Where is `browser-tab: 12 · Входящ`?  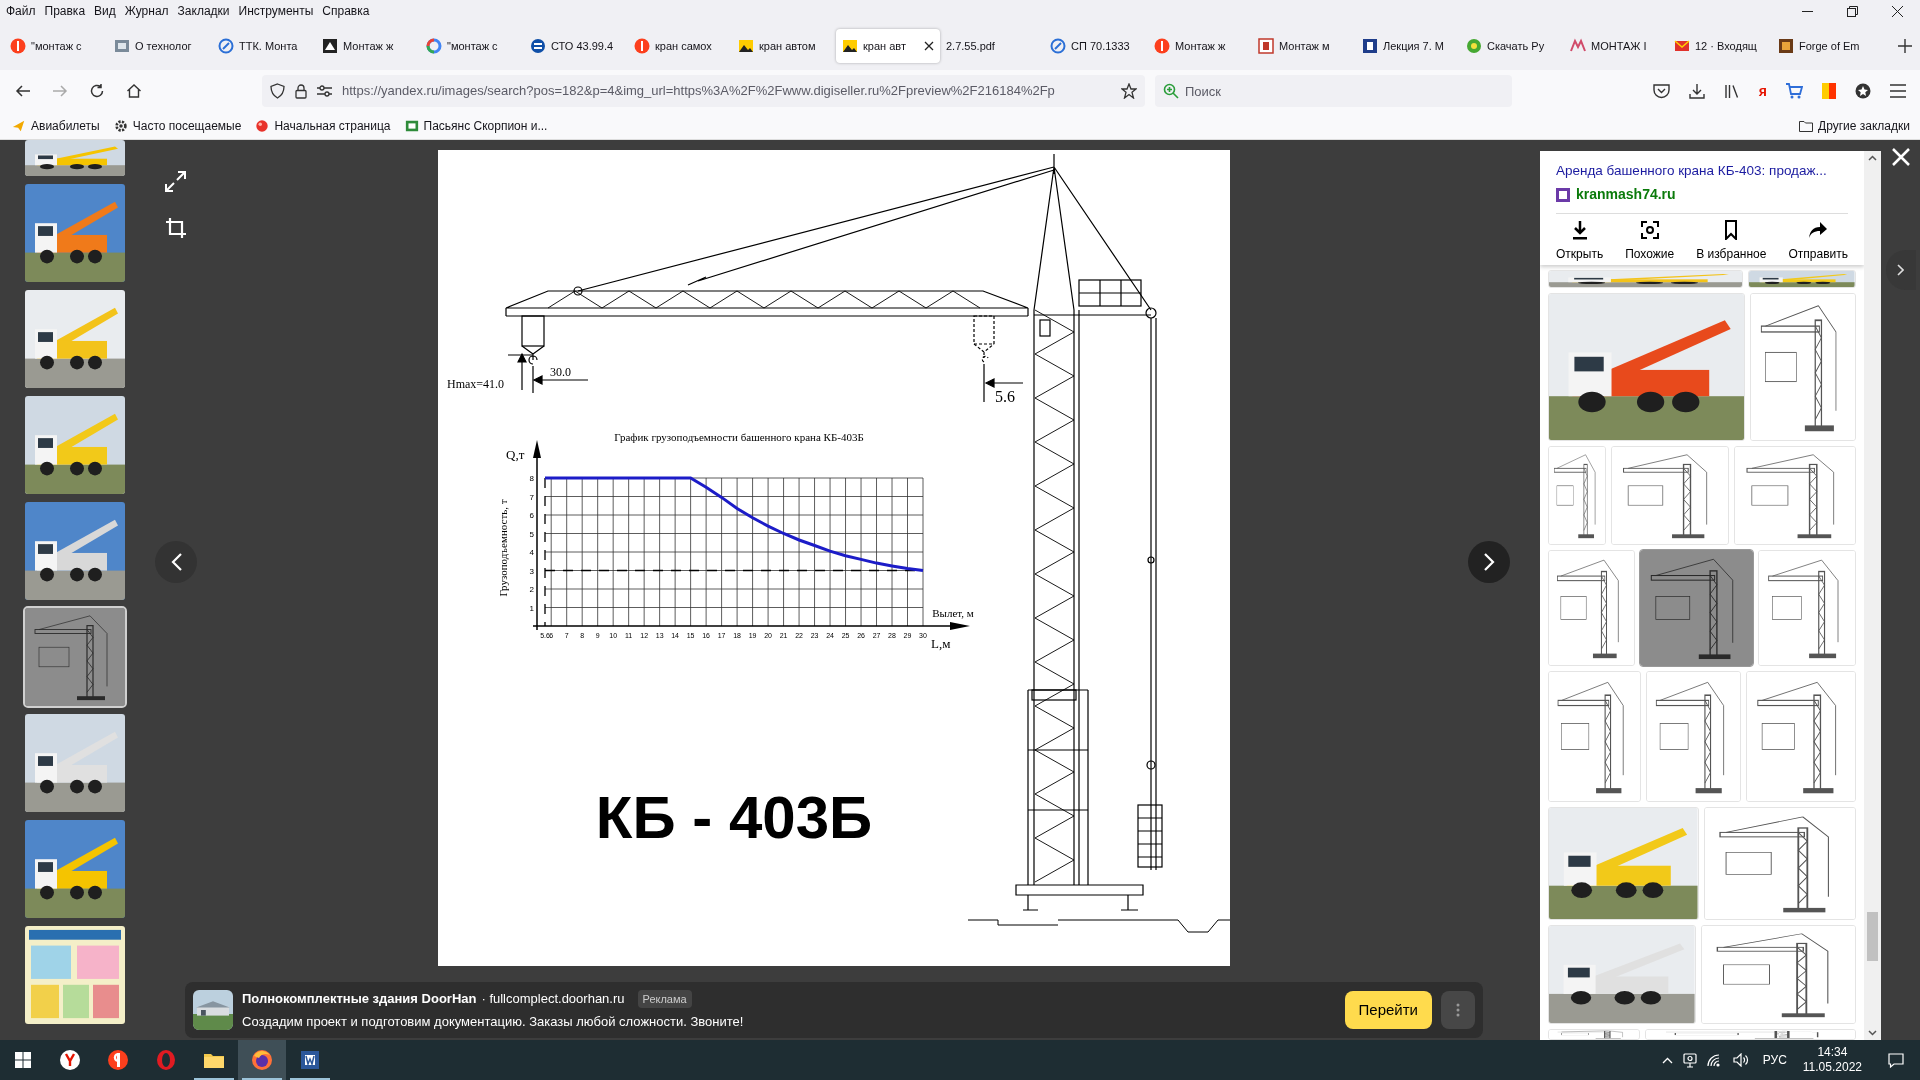 browser-tab: 12 · Входящ is located at coordinates (1720, 46).